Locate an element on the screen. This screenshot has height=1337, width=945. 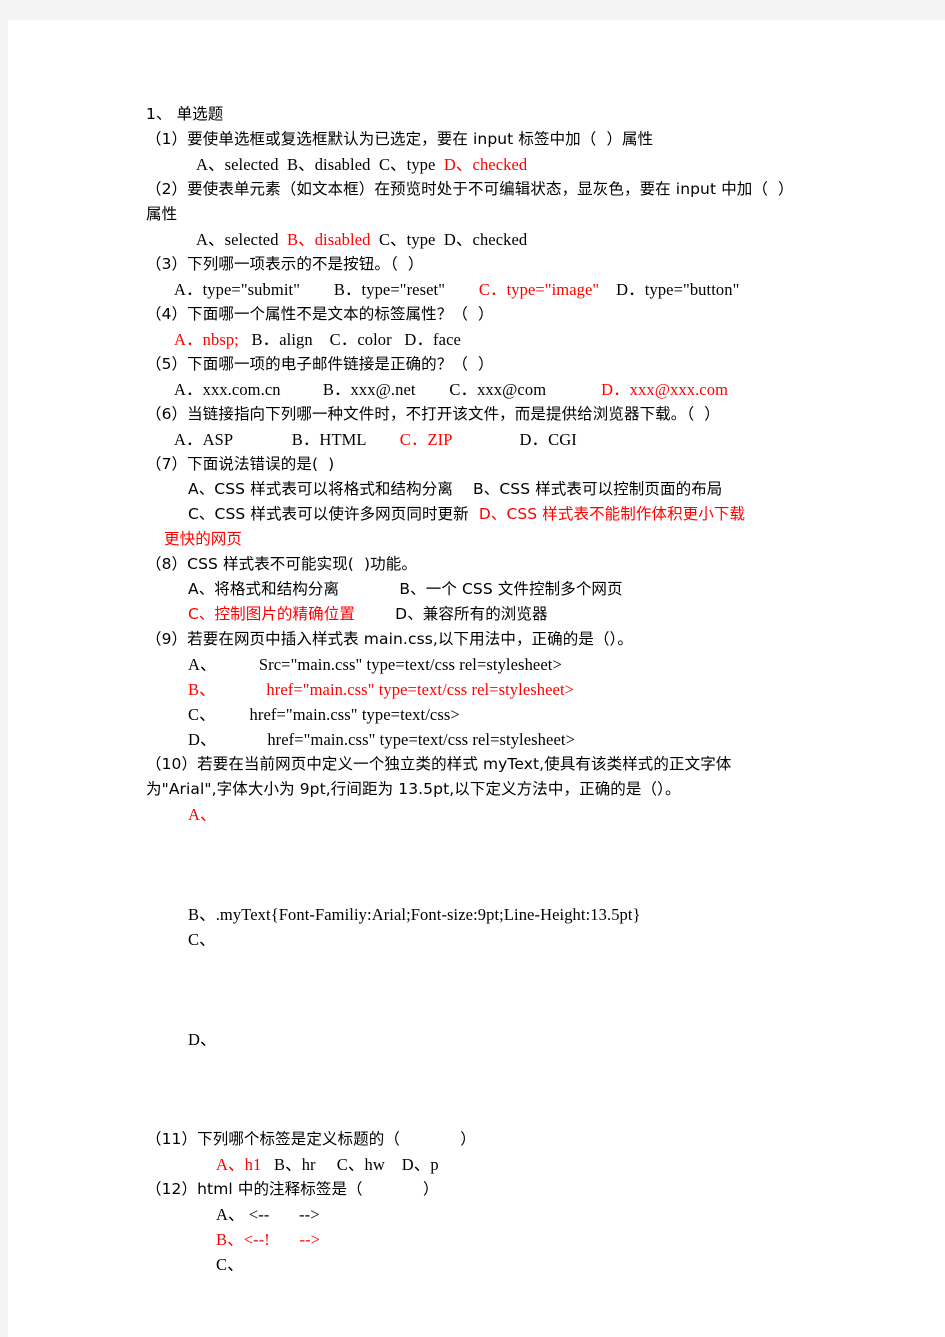
question-7-answer-option: D、CSS 样式表不能制作体积更小下载 is located at coordinates (612, 514).